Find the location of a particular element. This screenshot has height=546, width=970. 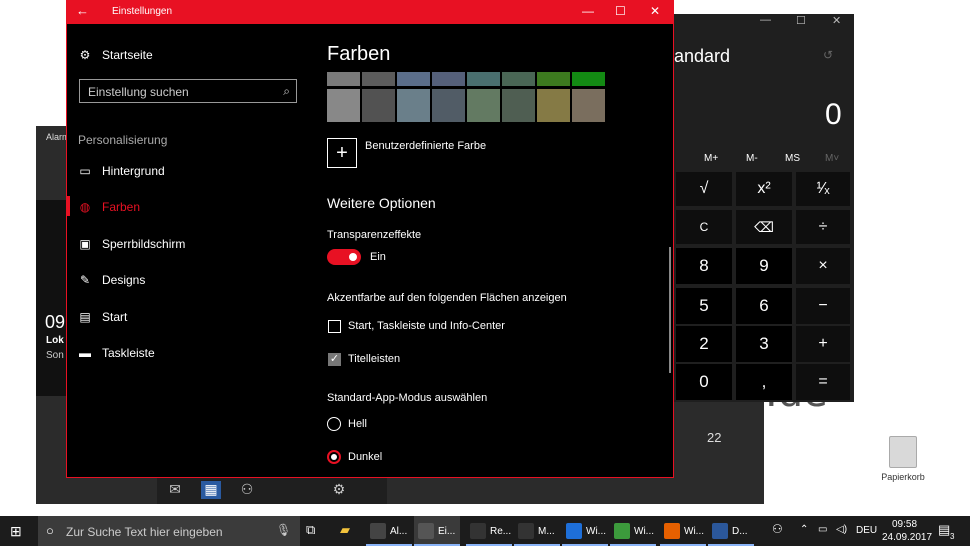

key-6: 6 is located at coordinates (764, 306).